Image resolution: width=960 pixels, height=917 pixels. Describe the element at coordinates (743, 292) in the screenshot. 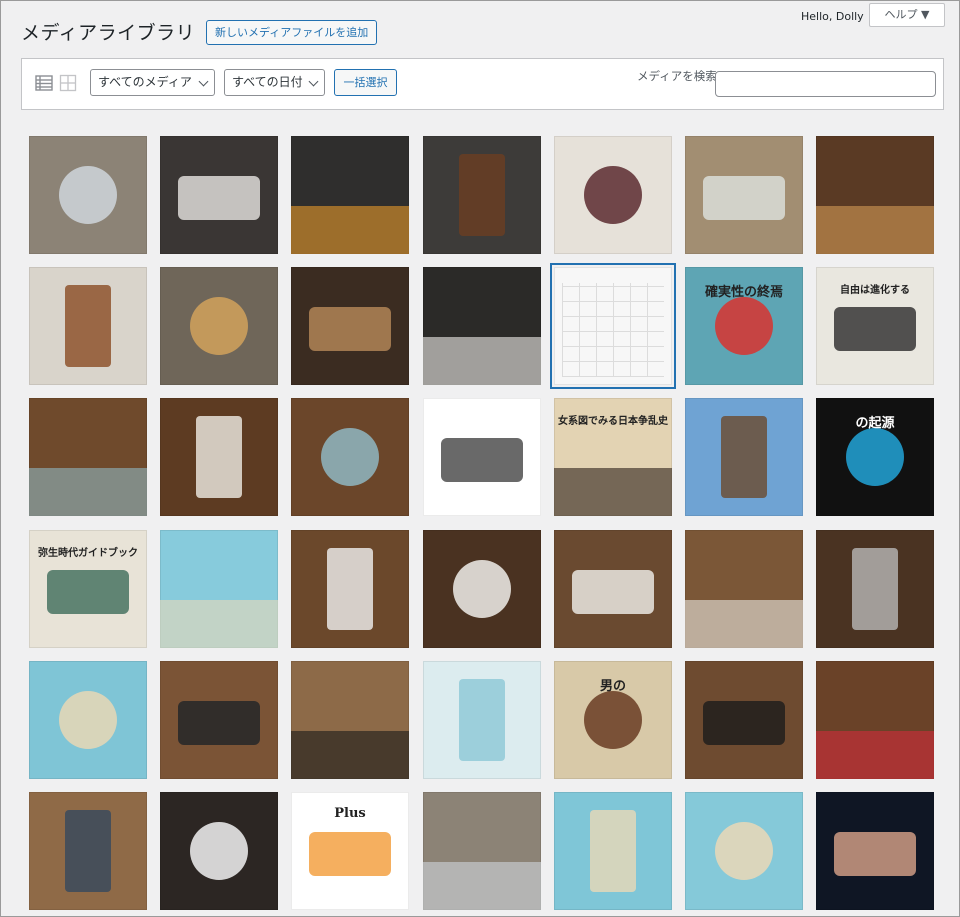

I see `thumbnail-title: 確実性の終焉` at that location.